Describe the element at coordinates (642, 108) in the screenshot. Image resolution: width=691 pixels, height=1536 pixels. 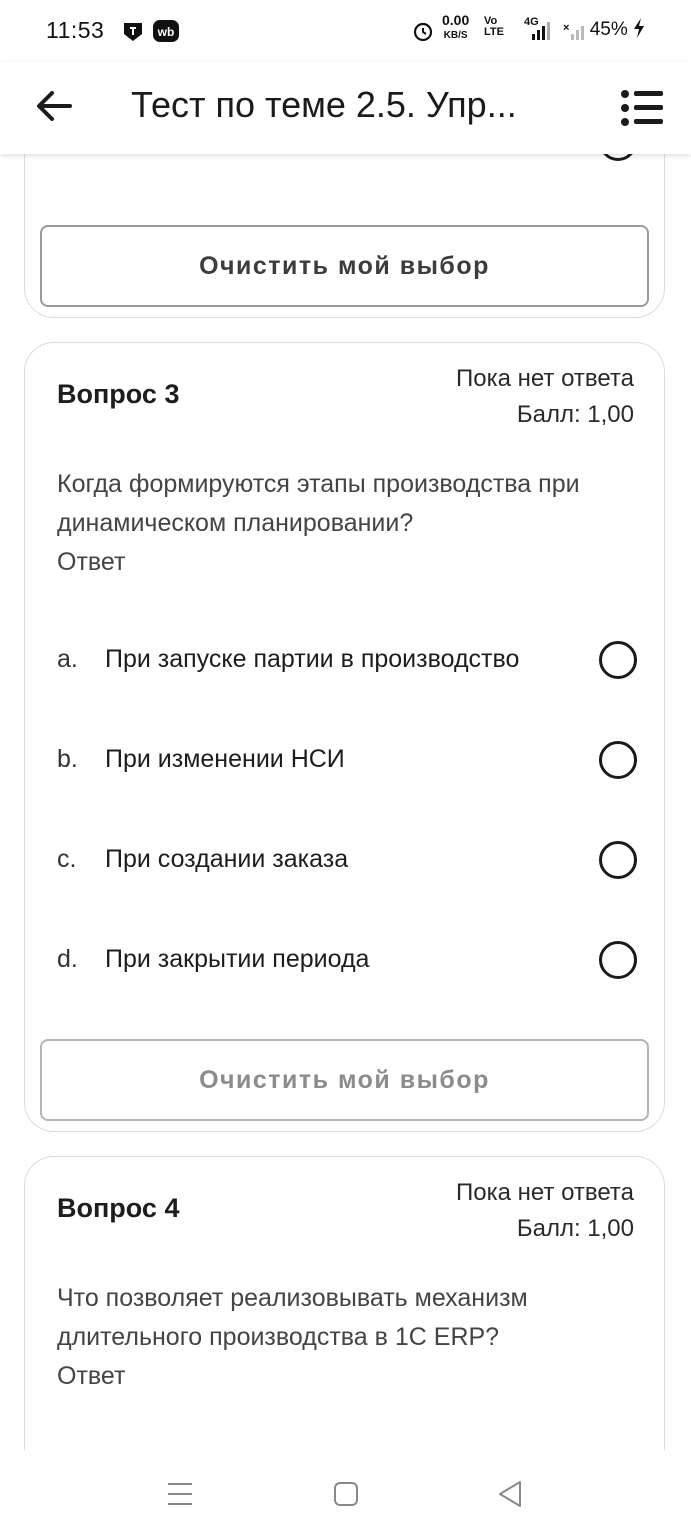
I see `list-menu-icon` at that location.